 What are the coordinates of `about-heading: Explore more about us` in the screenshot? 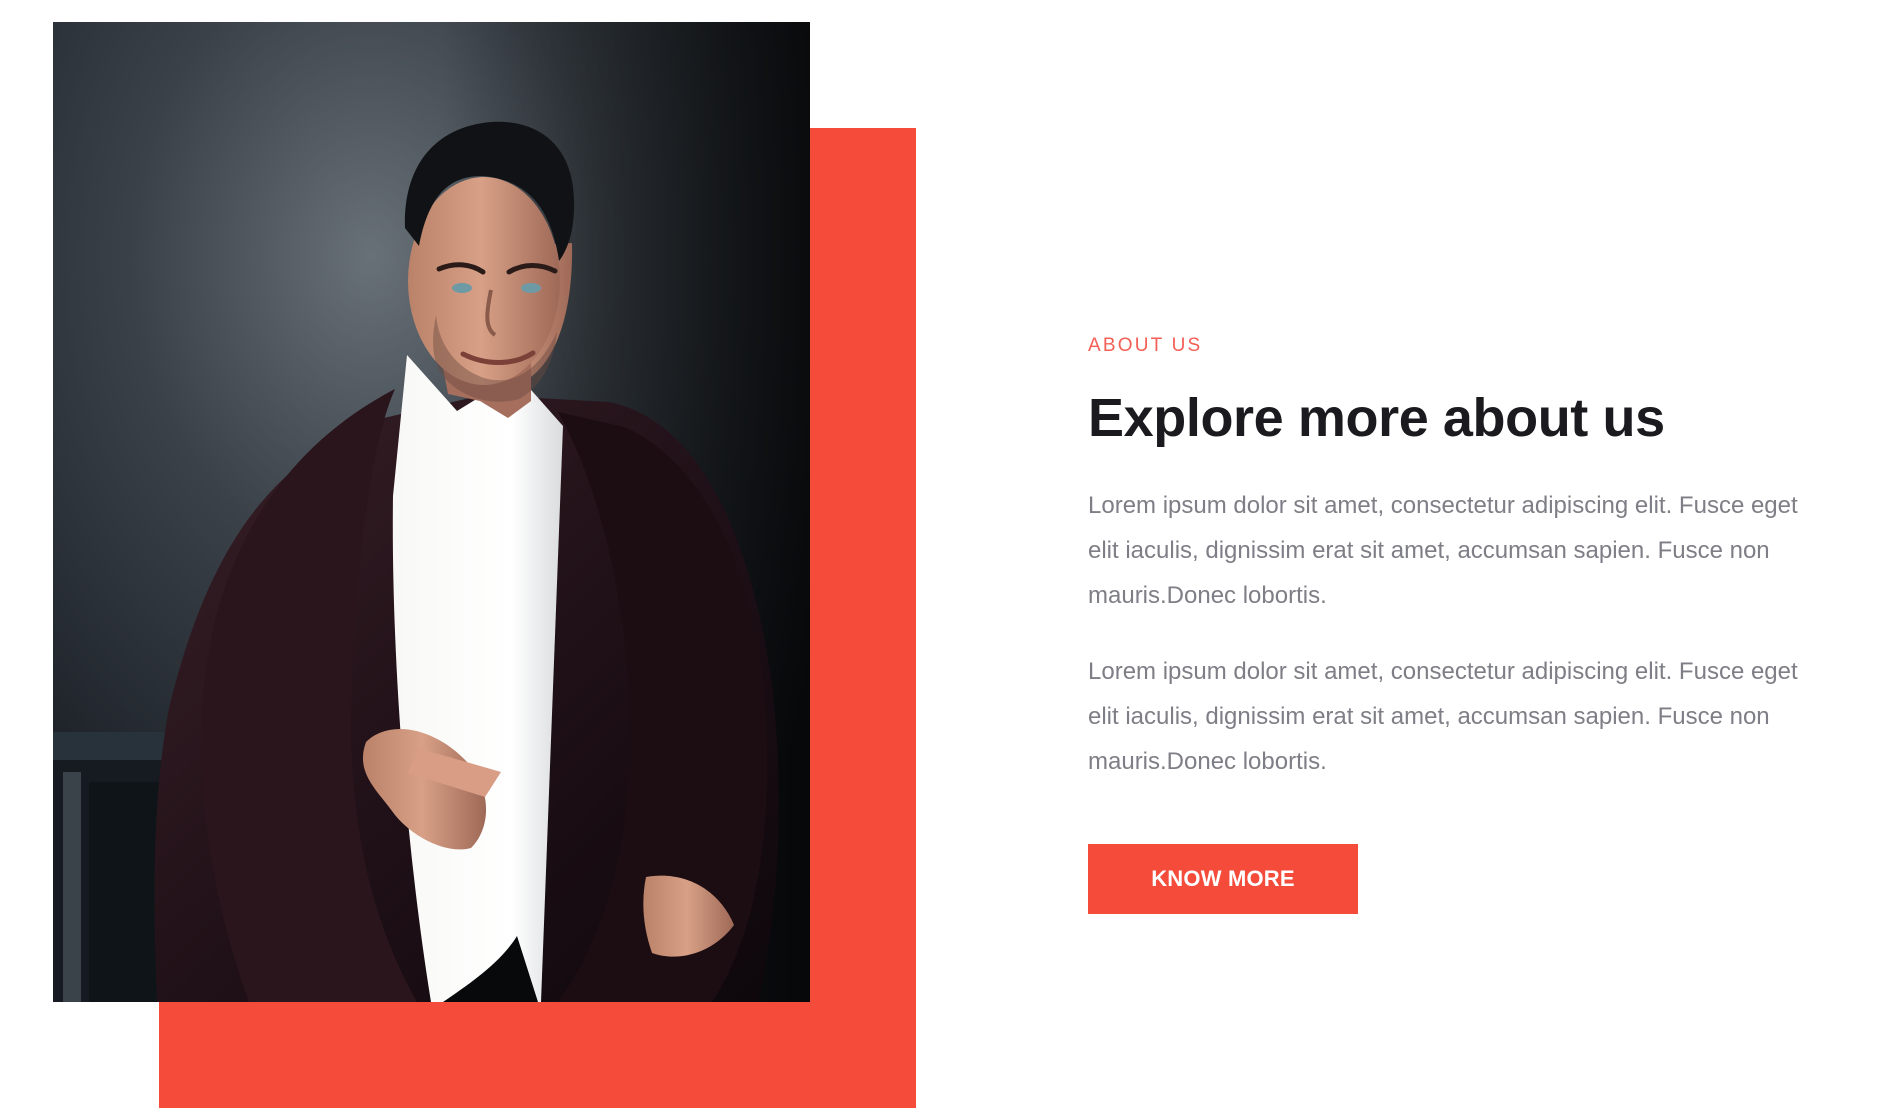 It's located at (1376, 417).